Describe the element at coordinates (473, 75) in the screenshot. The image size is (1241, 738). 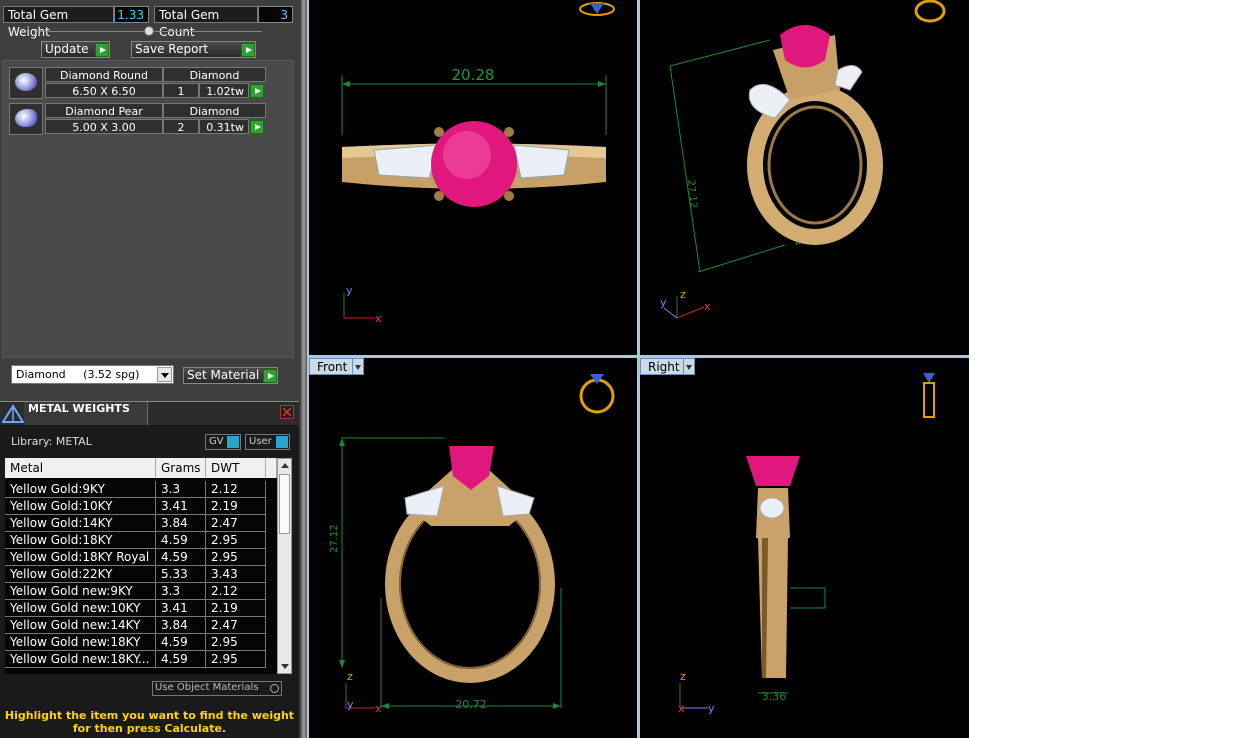
I see `top-dimension-label: 20.28` at that location.